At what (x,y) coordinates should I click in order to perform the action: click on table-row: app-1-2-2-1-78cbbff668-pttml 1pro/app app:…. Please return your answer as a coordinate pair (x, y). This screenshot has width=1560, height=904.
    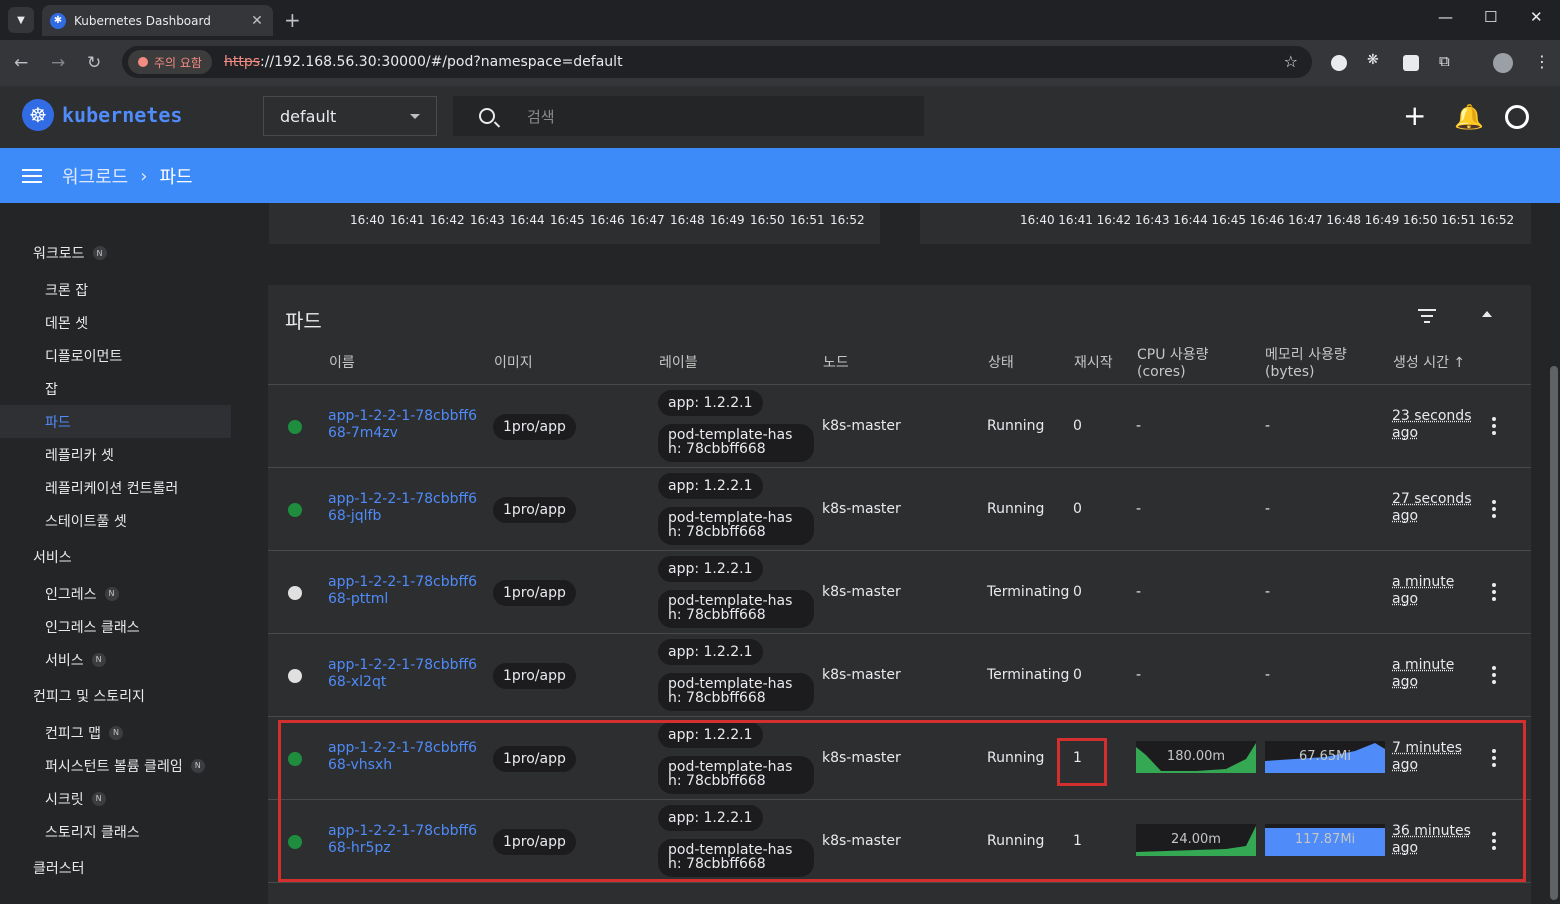
    Looking at the image, I should click on (899, 592).